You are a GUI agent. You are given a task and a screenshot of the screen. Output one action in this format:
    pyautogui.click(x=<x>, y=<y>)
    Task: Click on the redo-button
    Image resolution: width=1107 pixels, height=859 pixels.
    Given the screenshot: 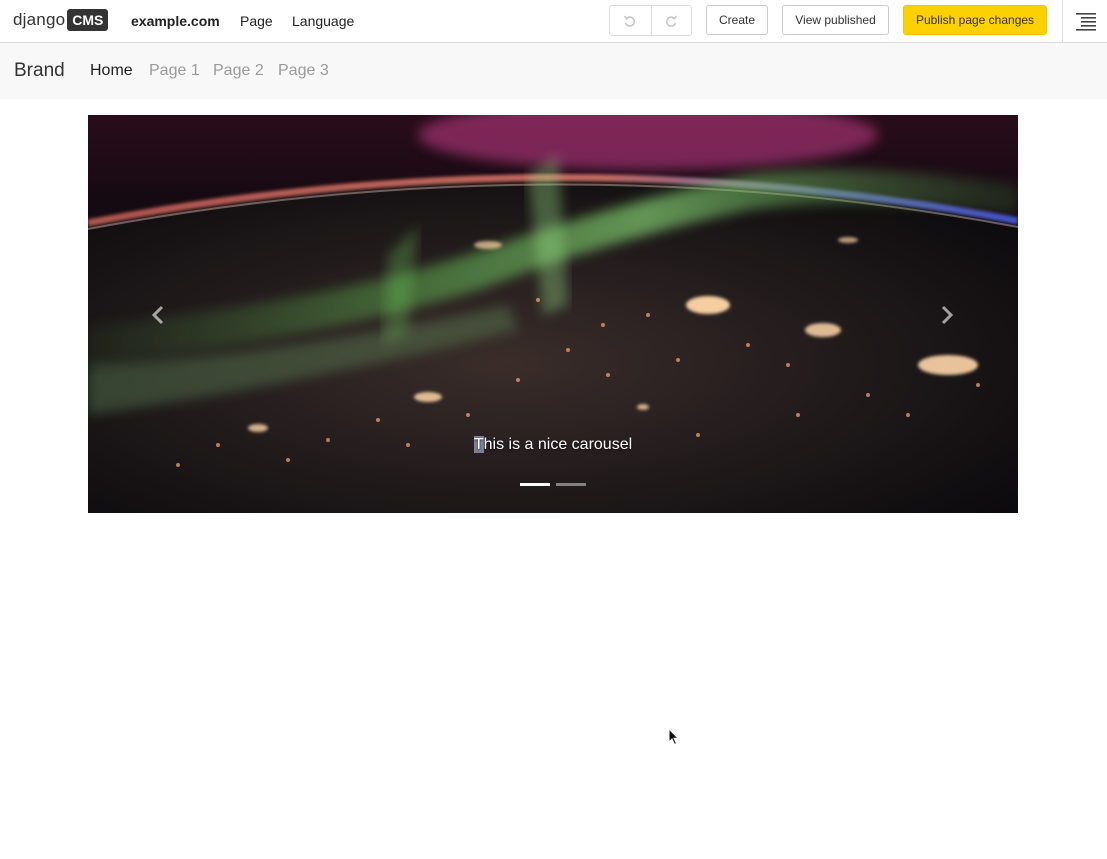 What is the action you would take?
    pyautogui.click(x=671, y=20)
    